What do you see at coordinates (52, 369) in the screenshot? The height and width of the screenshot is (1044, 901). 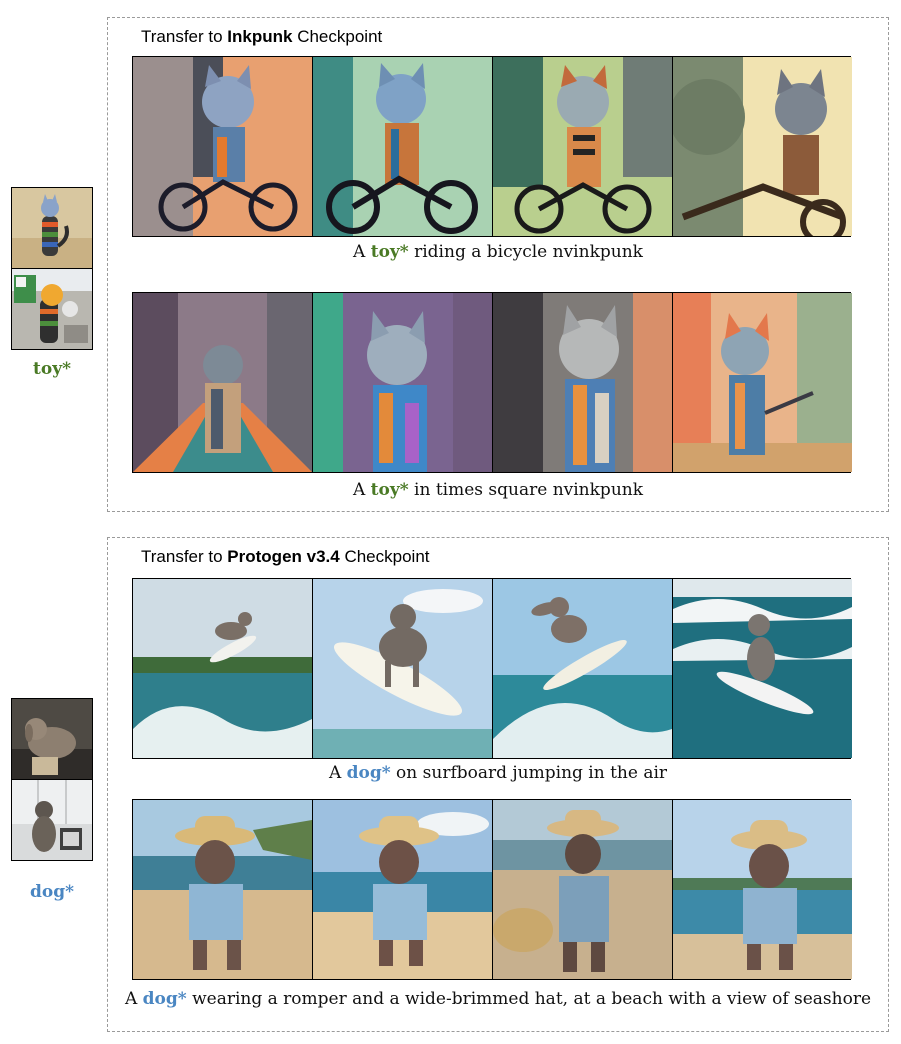 I see `toy-token-label: toy*` at bounding box center [52, 369].